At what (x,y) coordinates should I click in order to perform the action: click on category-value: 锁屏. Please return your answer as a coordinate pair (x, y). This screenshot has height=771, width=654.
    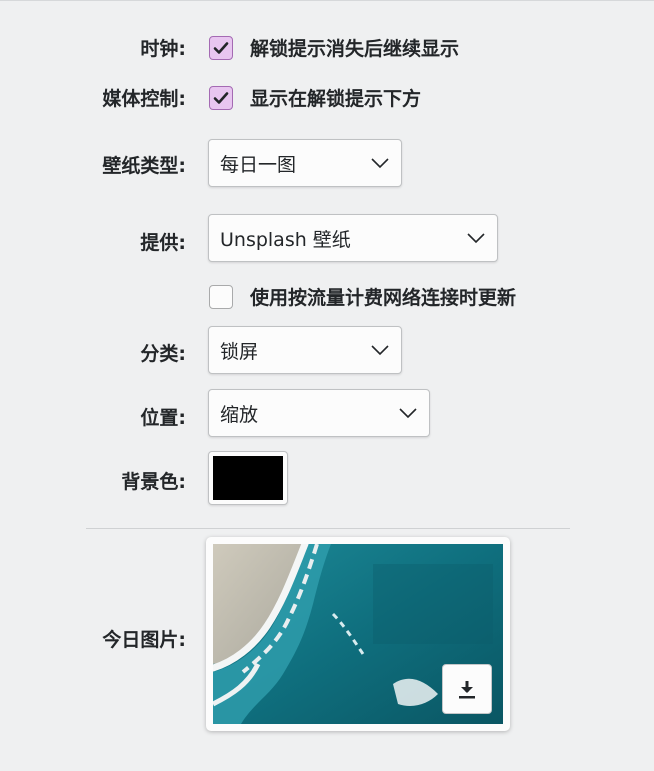
    Looking at the image, I should click on (239, 351).